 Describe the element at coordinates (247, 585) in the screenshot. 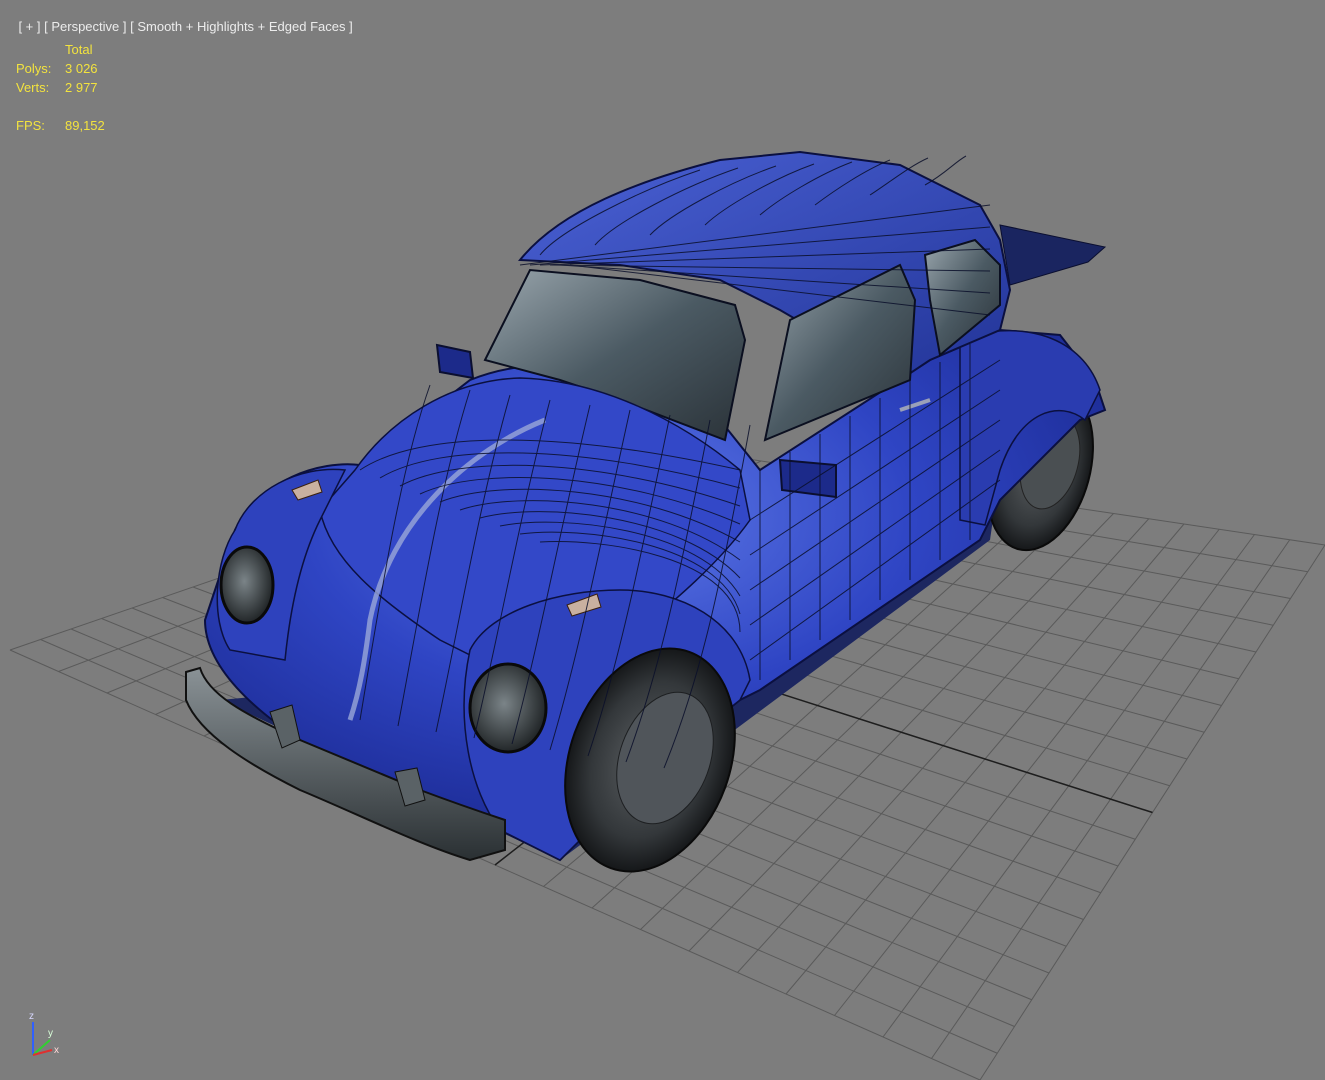

I see `headlight-left` at that location.